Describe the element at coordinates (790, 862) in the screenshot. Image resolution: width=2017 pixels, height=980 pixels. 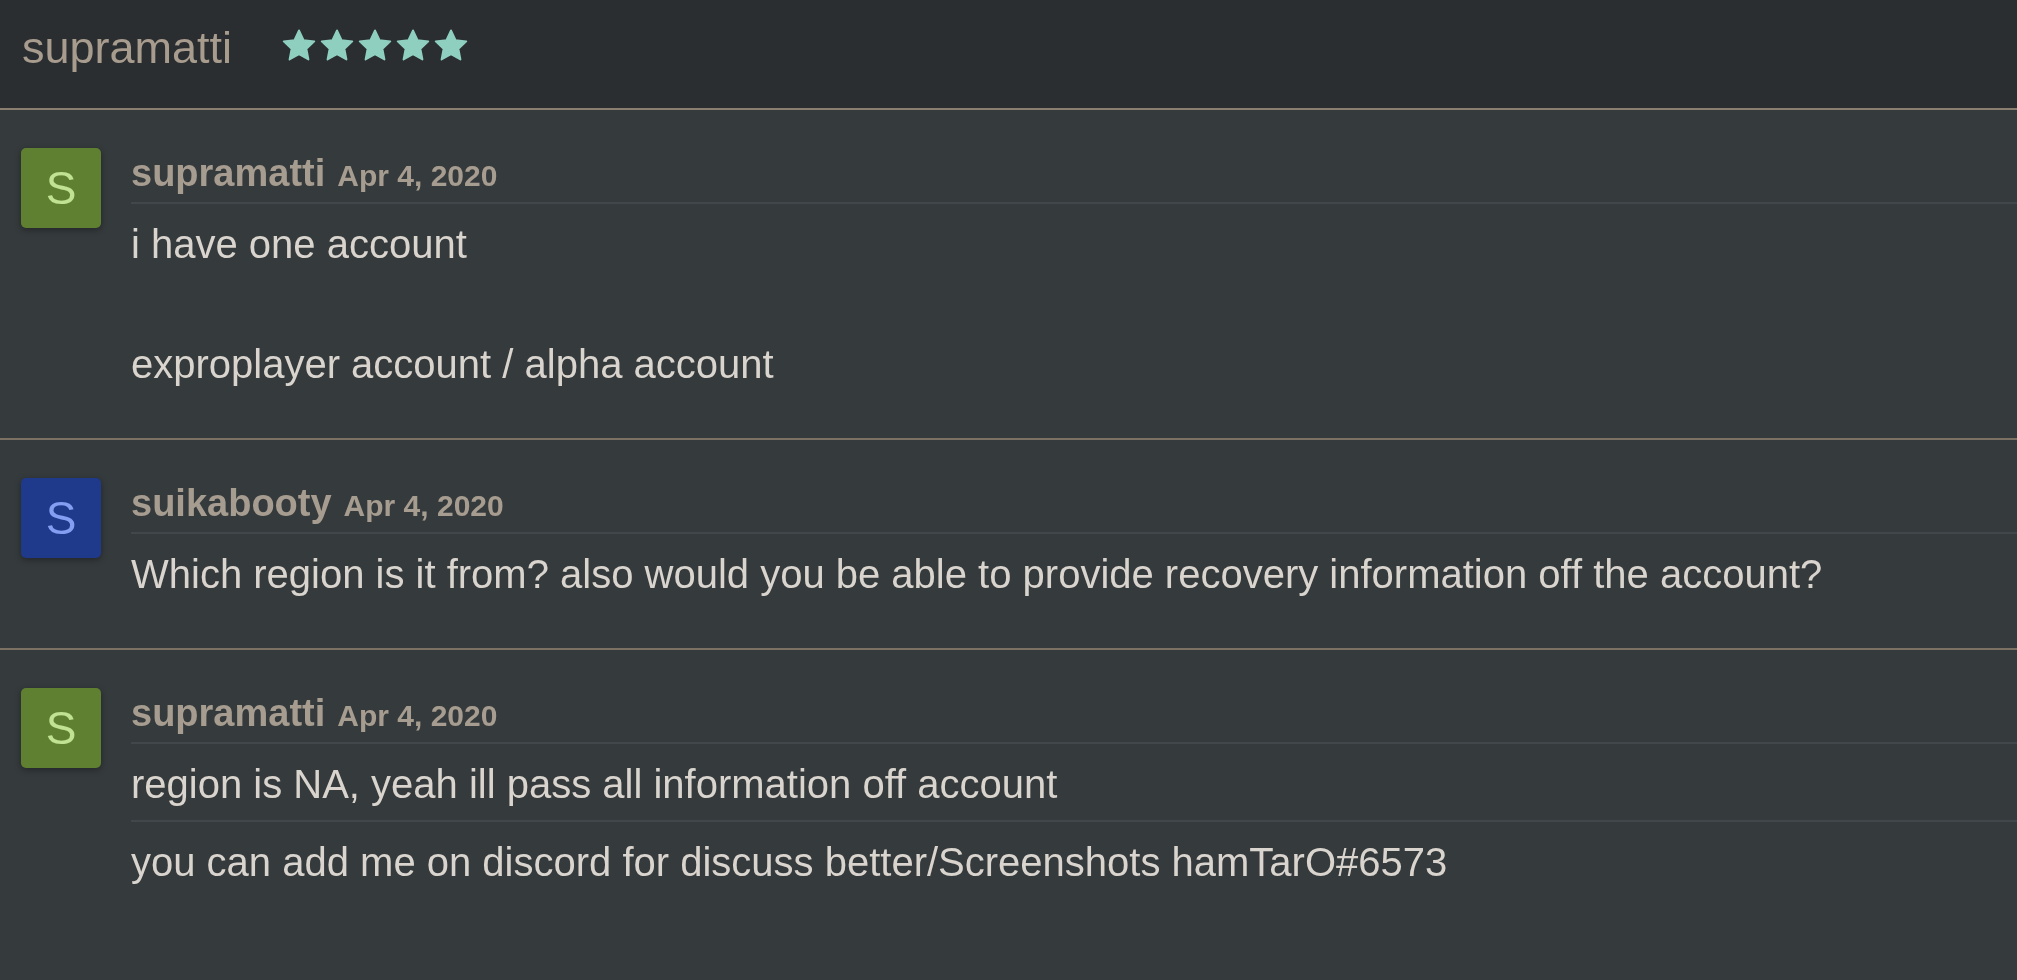
I see `message-text: you can add me on discord for discuss better/Screenshots hamTarO#6573` at that location.